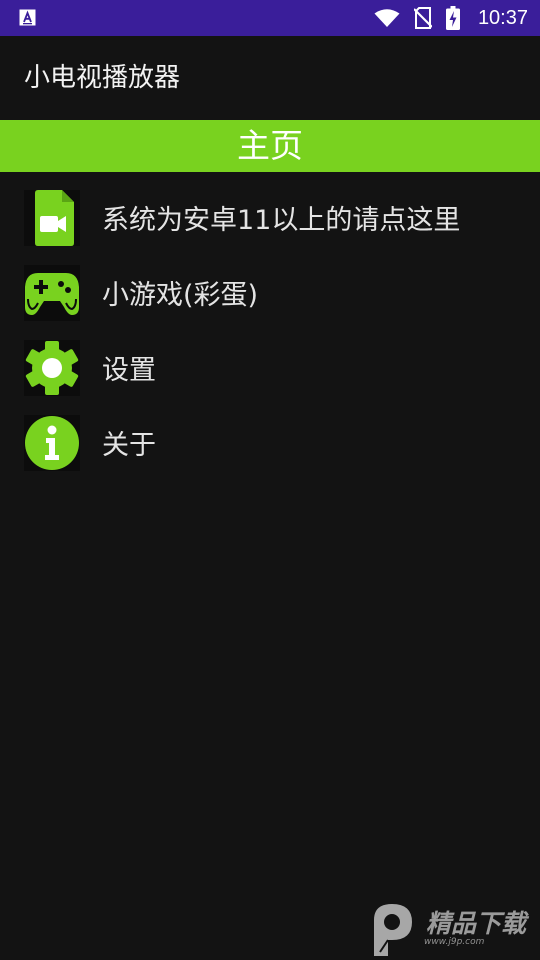  Describe the element at coordinates (52, 217) in the screenshot. I see `video-file-icon` at that location.